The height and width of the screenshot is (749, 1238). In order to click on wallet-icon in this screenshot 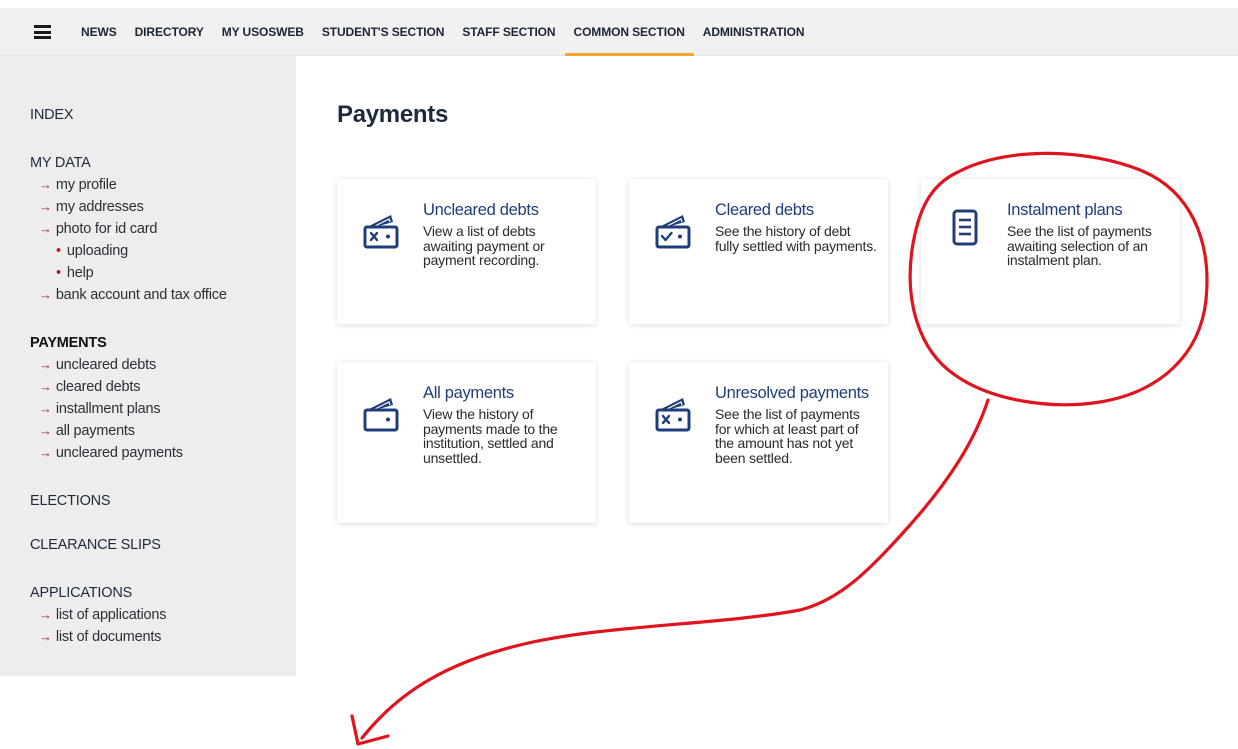, I will do `click(381, 415)`.